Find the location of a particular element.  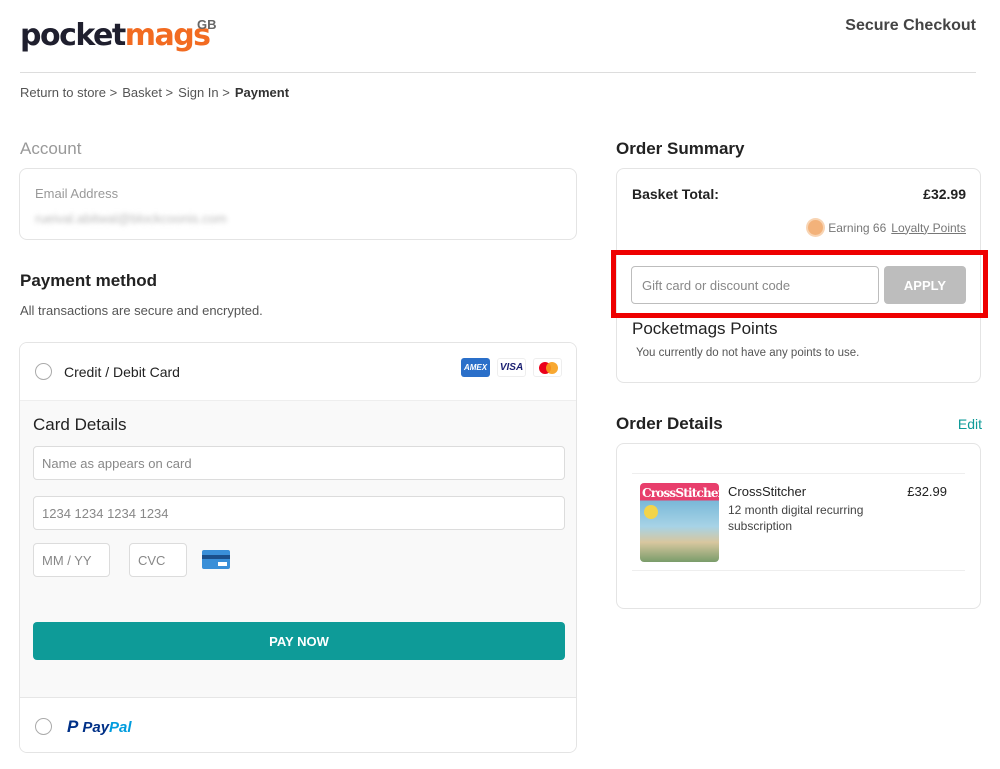

magazine-cover-image: CrossStitcher is located at coordinates (679, 522).